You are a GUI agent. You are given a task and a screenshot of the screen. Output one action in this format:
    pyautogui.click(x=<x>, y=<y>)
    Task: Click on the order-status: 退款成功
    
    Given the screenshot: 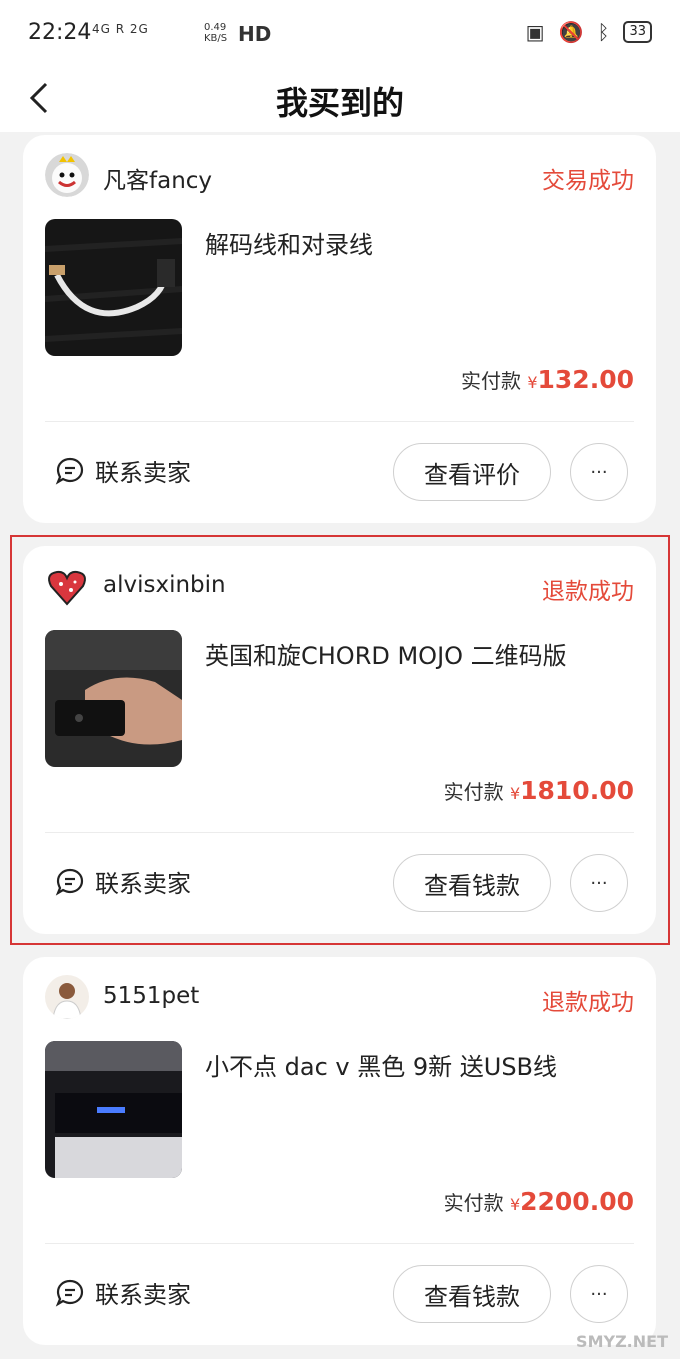 What is the action you would take?
    pyautogui.click(x=588, y=1003)
    